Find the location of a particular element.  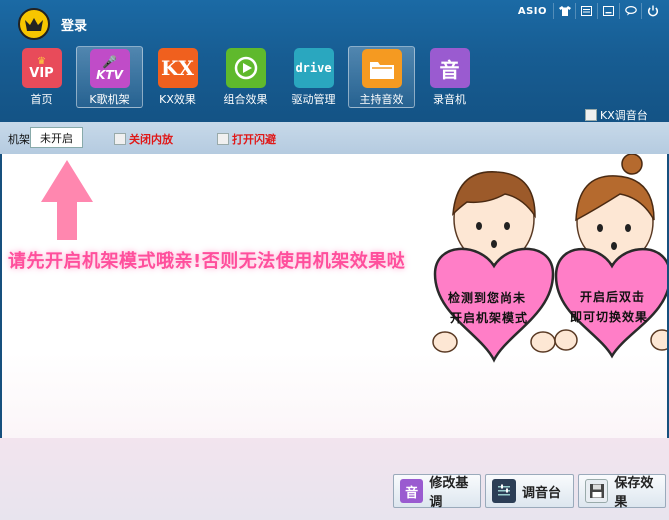

close-internal-play-checkbox is located at coordinates (120, 139).